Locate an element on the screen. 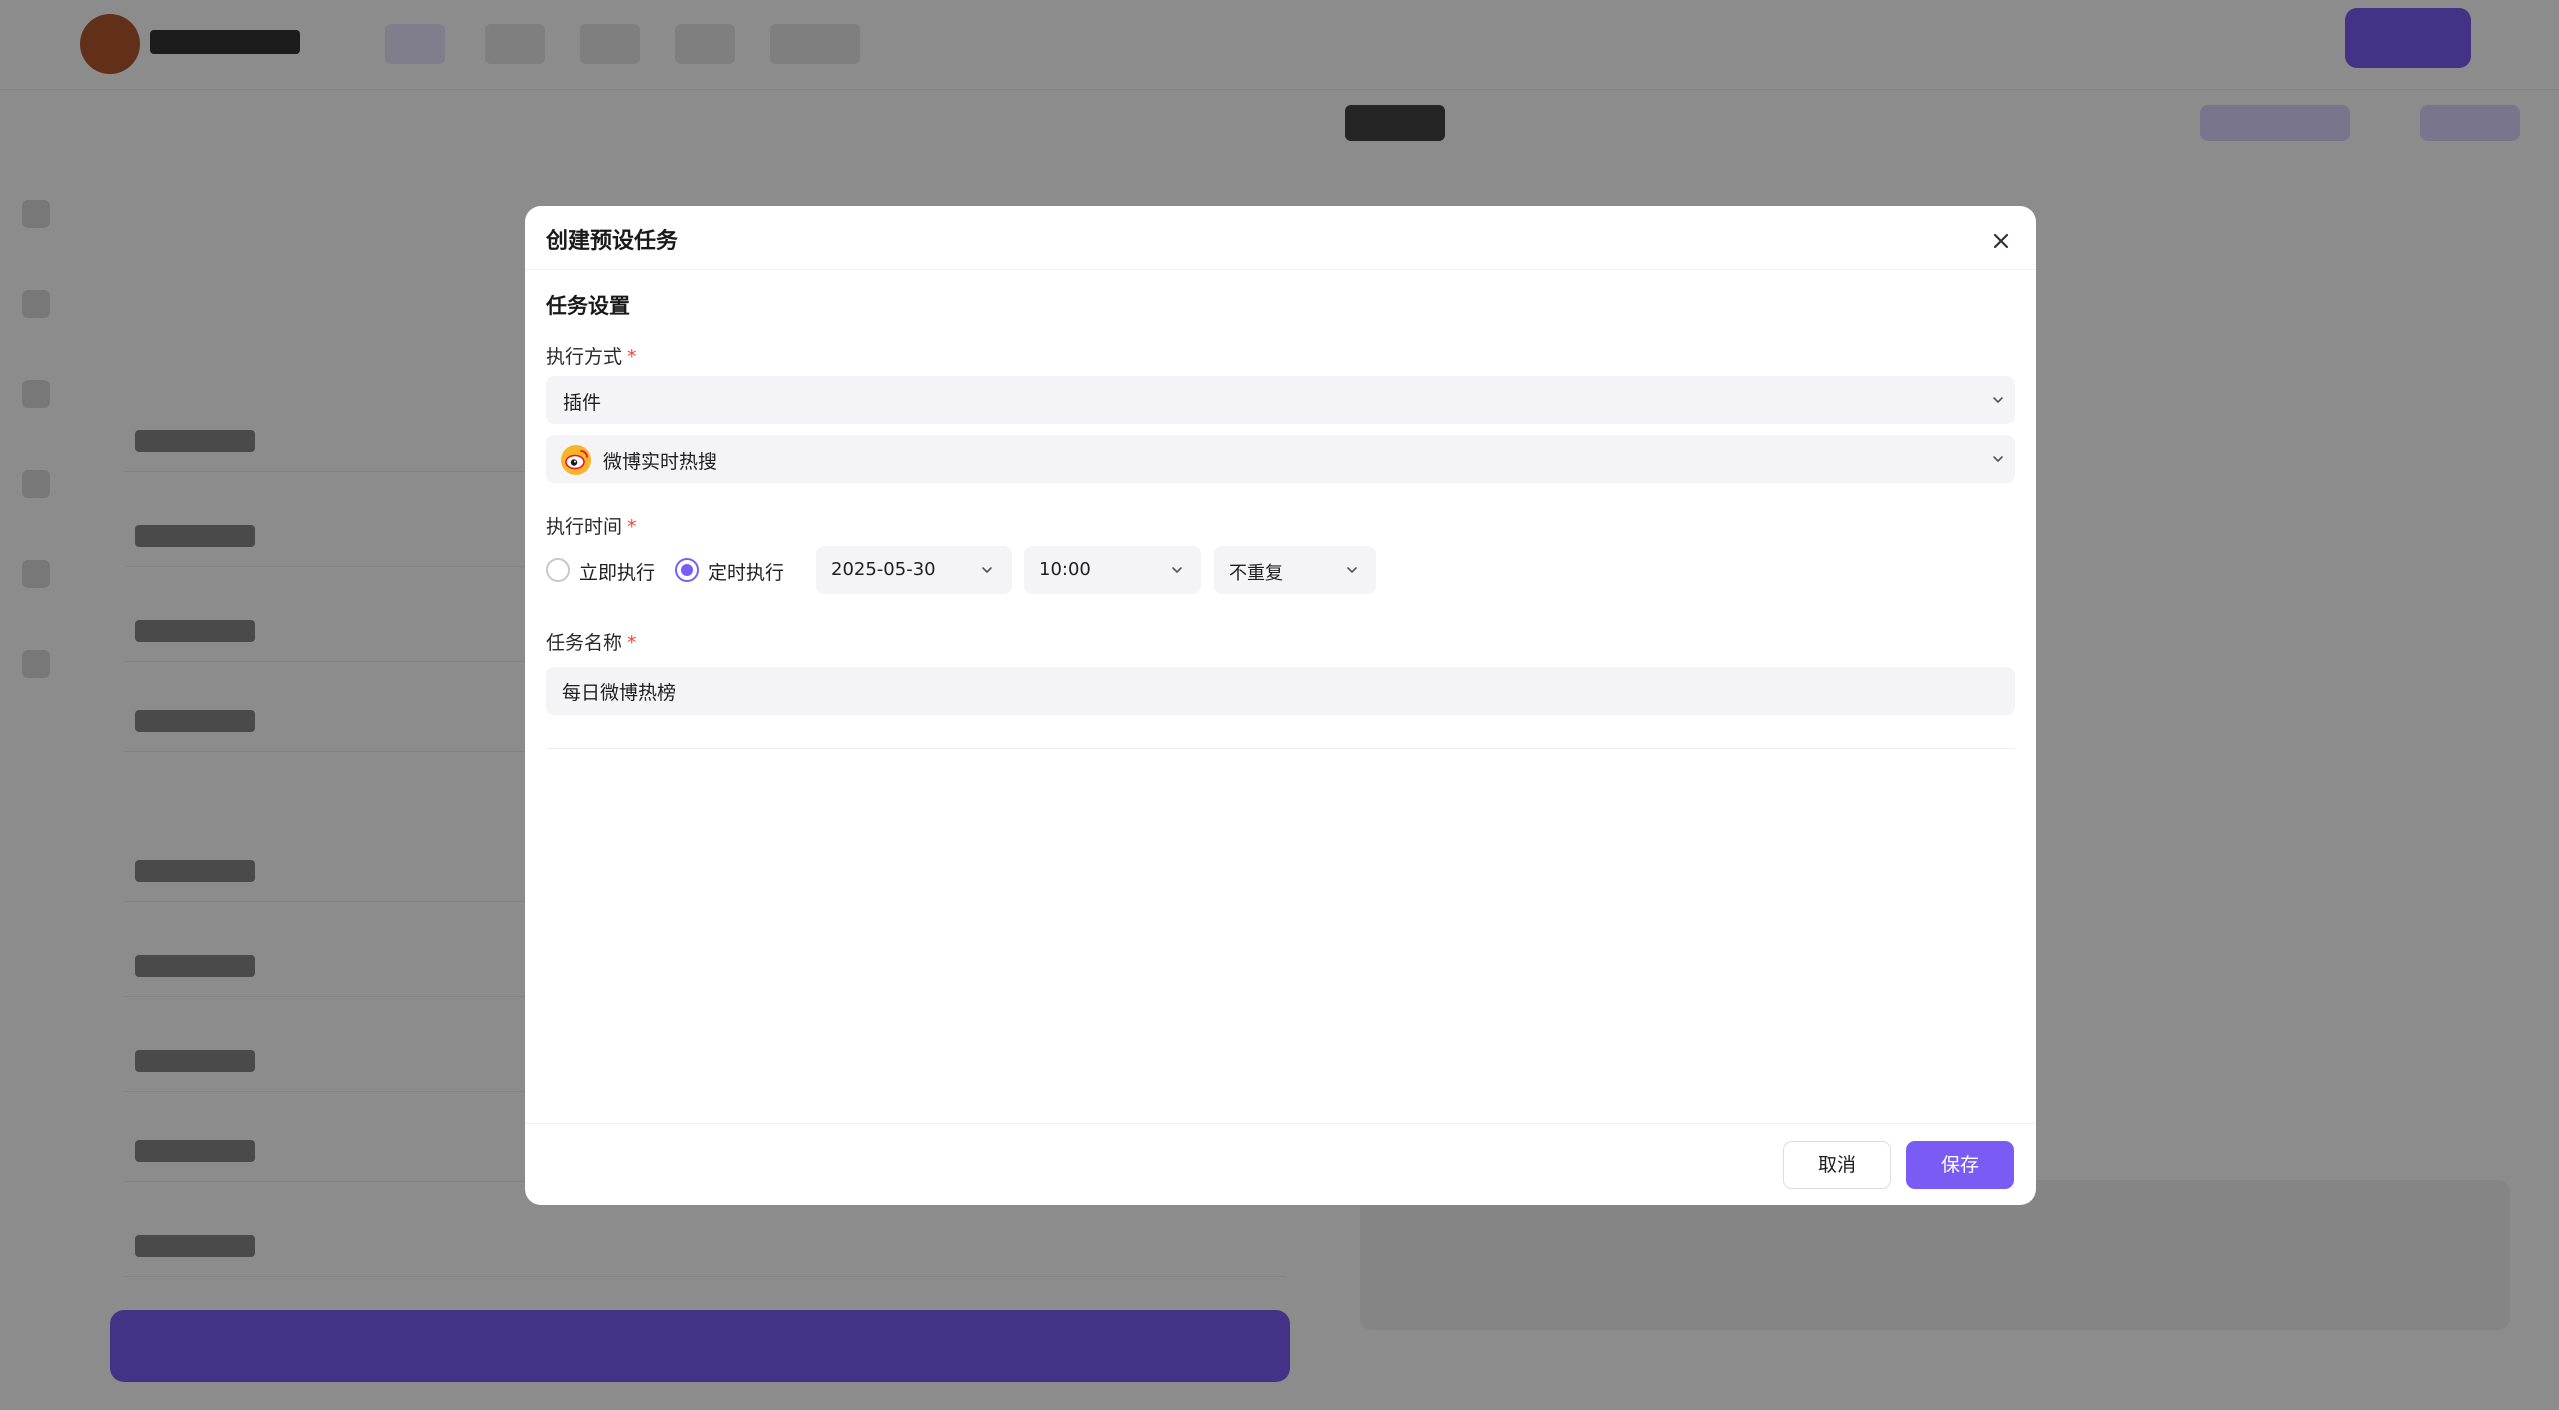 This screenshot has width=2559, height=1410. time-value: 10:00 is located at coordinates (1065, 569).